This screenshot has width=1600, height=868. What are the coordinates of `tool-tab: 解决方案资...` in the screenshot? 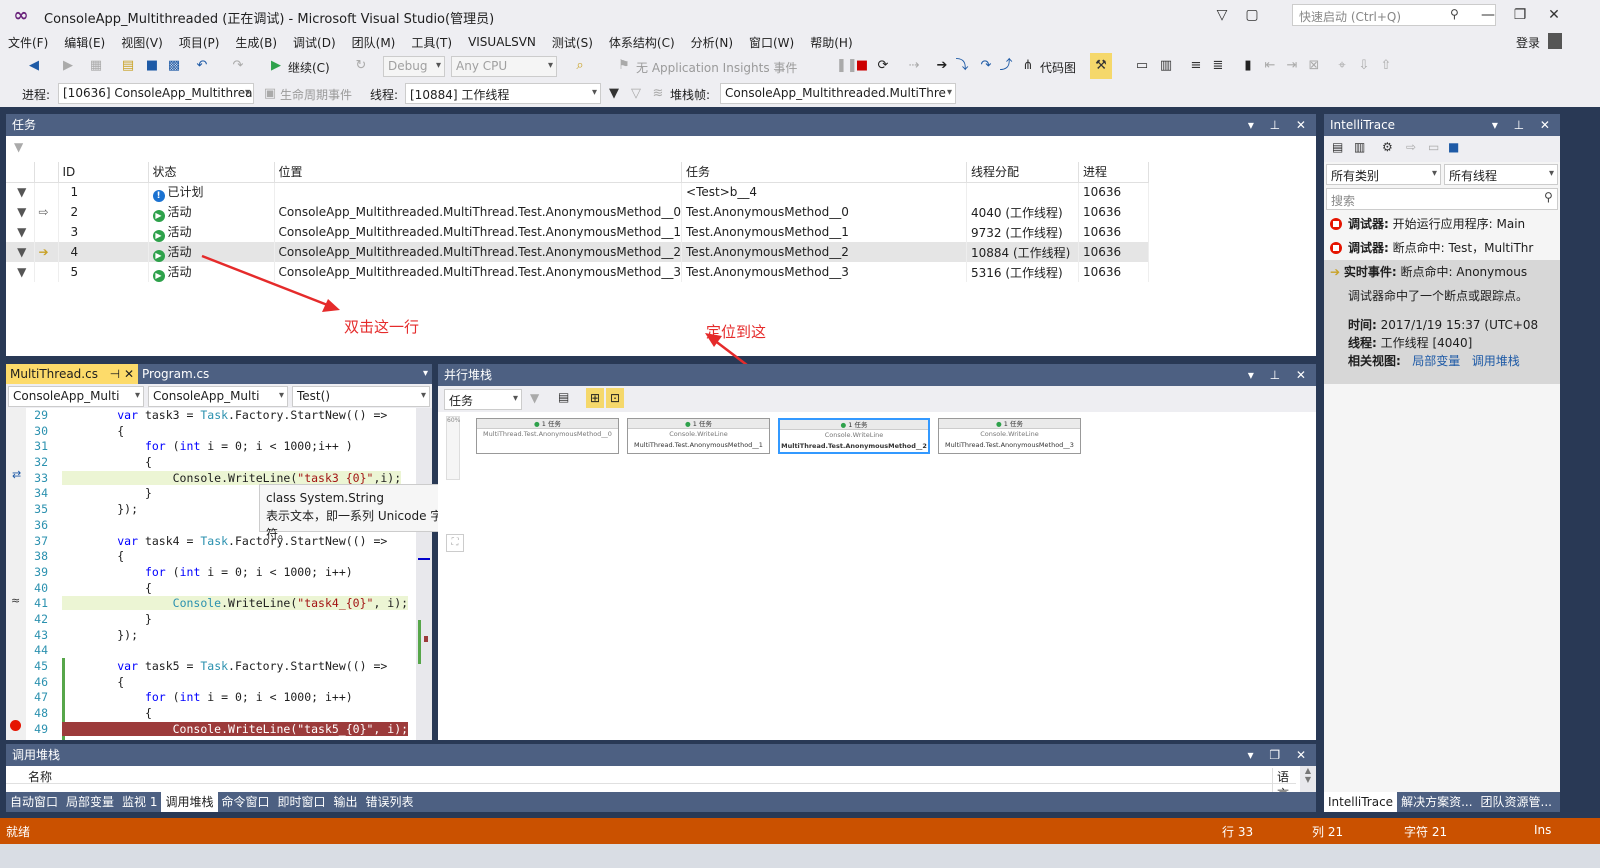 It's located at (1436, 802).